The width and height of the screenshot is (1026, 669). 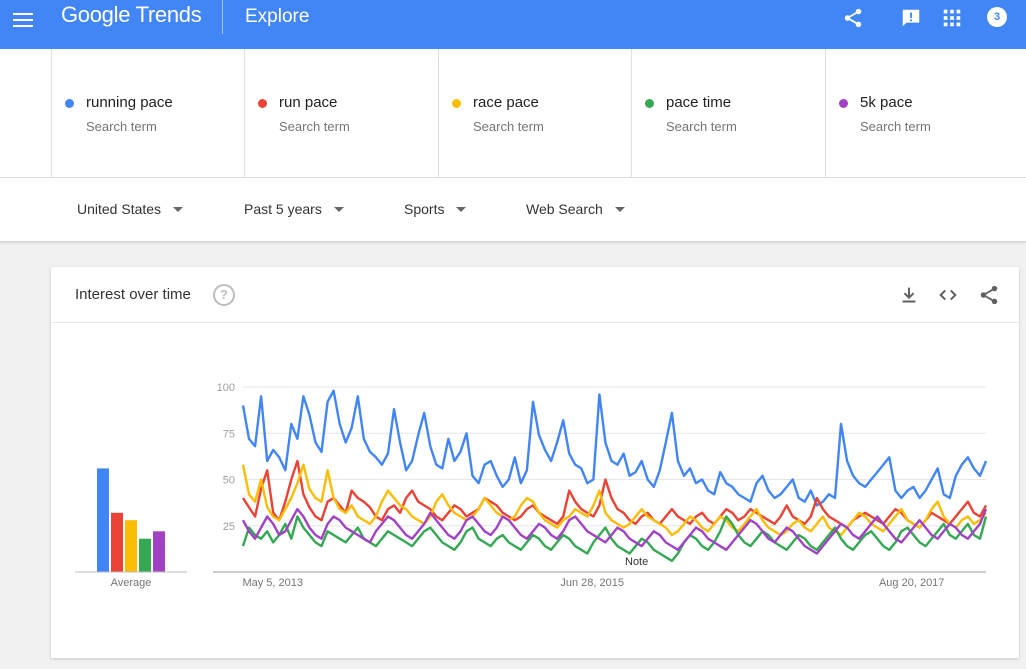 What do you see at coordinates (229, 481) in the screenshot?
I see `y-tick-label: 50` at bounding box center [229, 481].